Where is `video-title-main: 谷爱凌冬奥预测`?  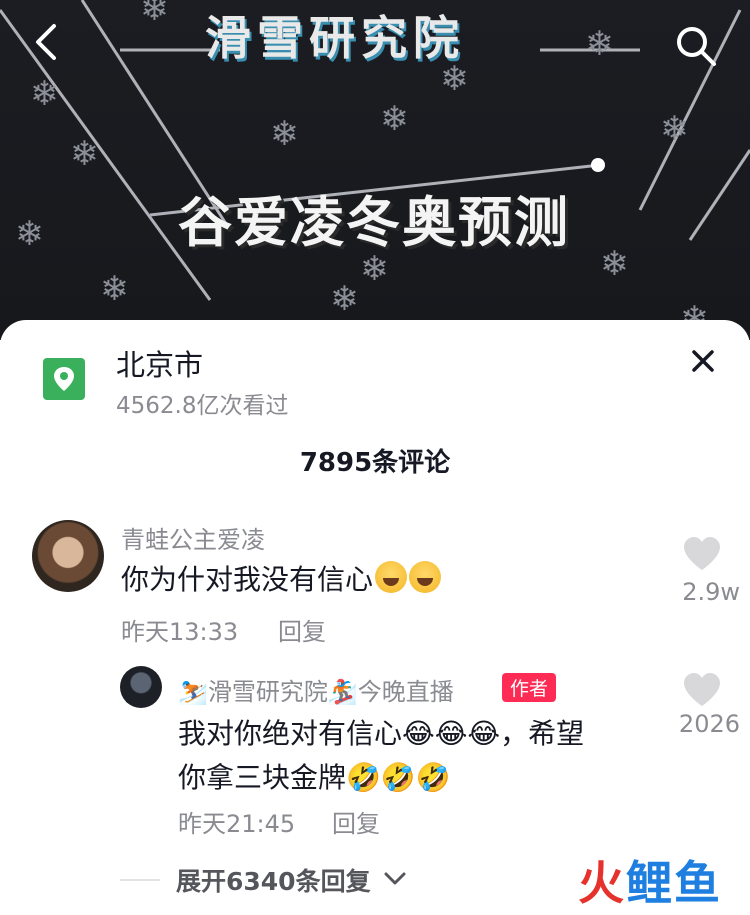 video-title-main: 谷爱凌冬奥预测 is located at coordinates (374, 222).